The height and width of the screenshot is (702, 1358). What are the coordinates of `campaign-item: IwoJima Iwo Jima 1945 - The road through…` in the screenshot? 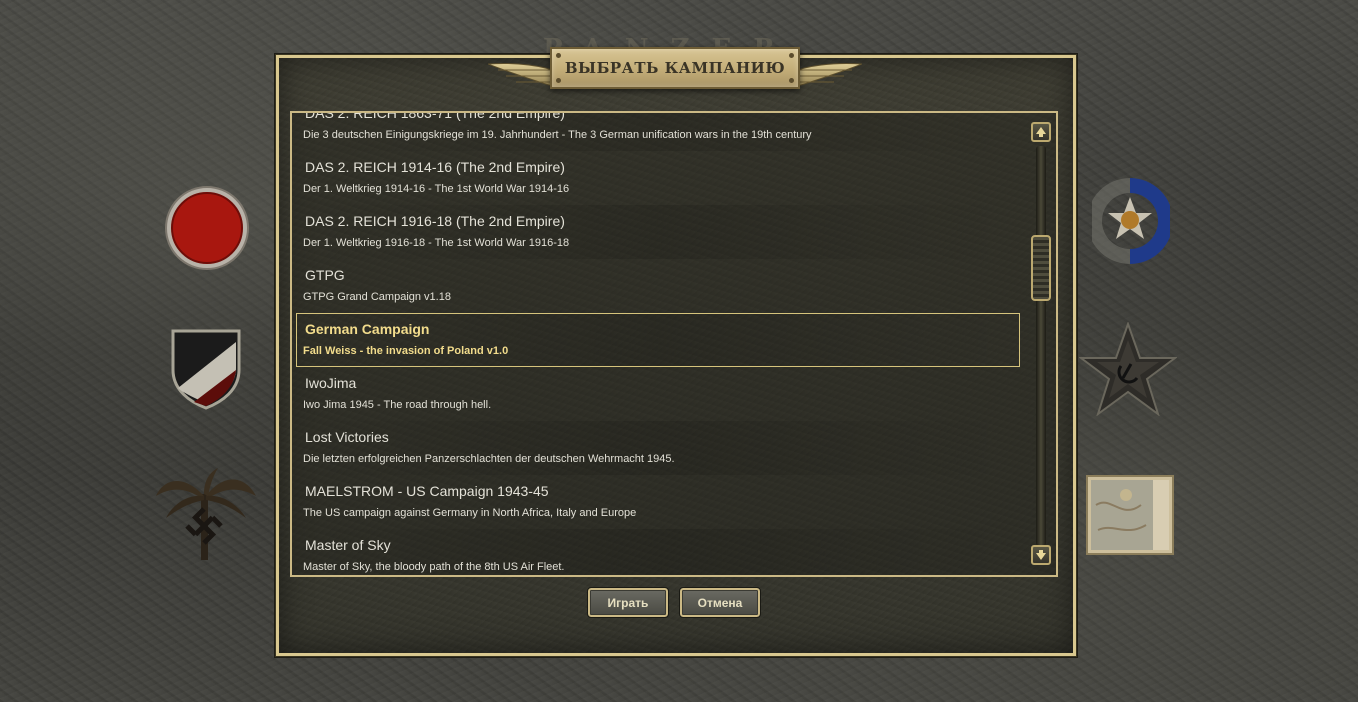 It's located at (658, 394).